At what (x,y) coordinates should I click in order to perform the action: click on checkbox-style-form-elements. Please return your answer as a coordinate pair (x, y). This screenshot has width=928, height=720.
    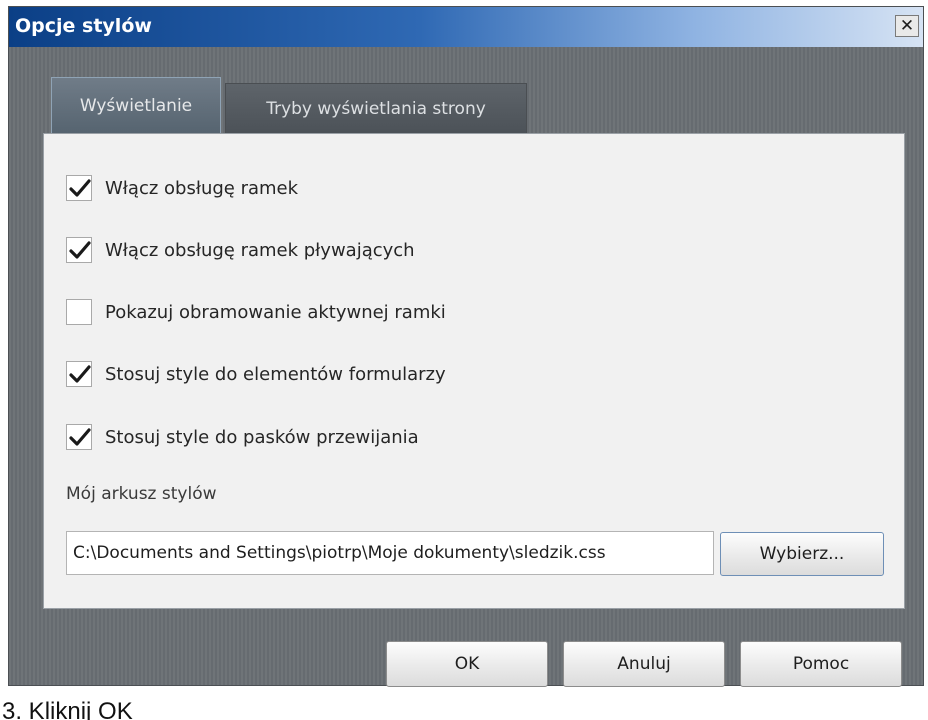
    Looking at the image, I should click on (79, 374).